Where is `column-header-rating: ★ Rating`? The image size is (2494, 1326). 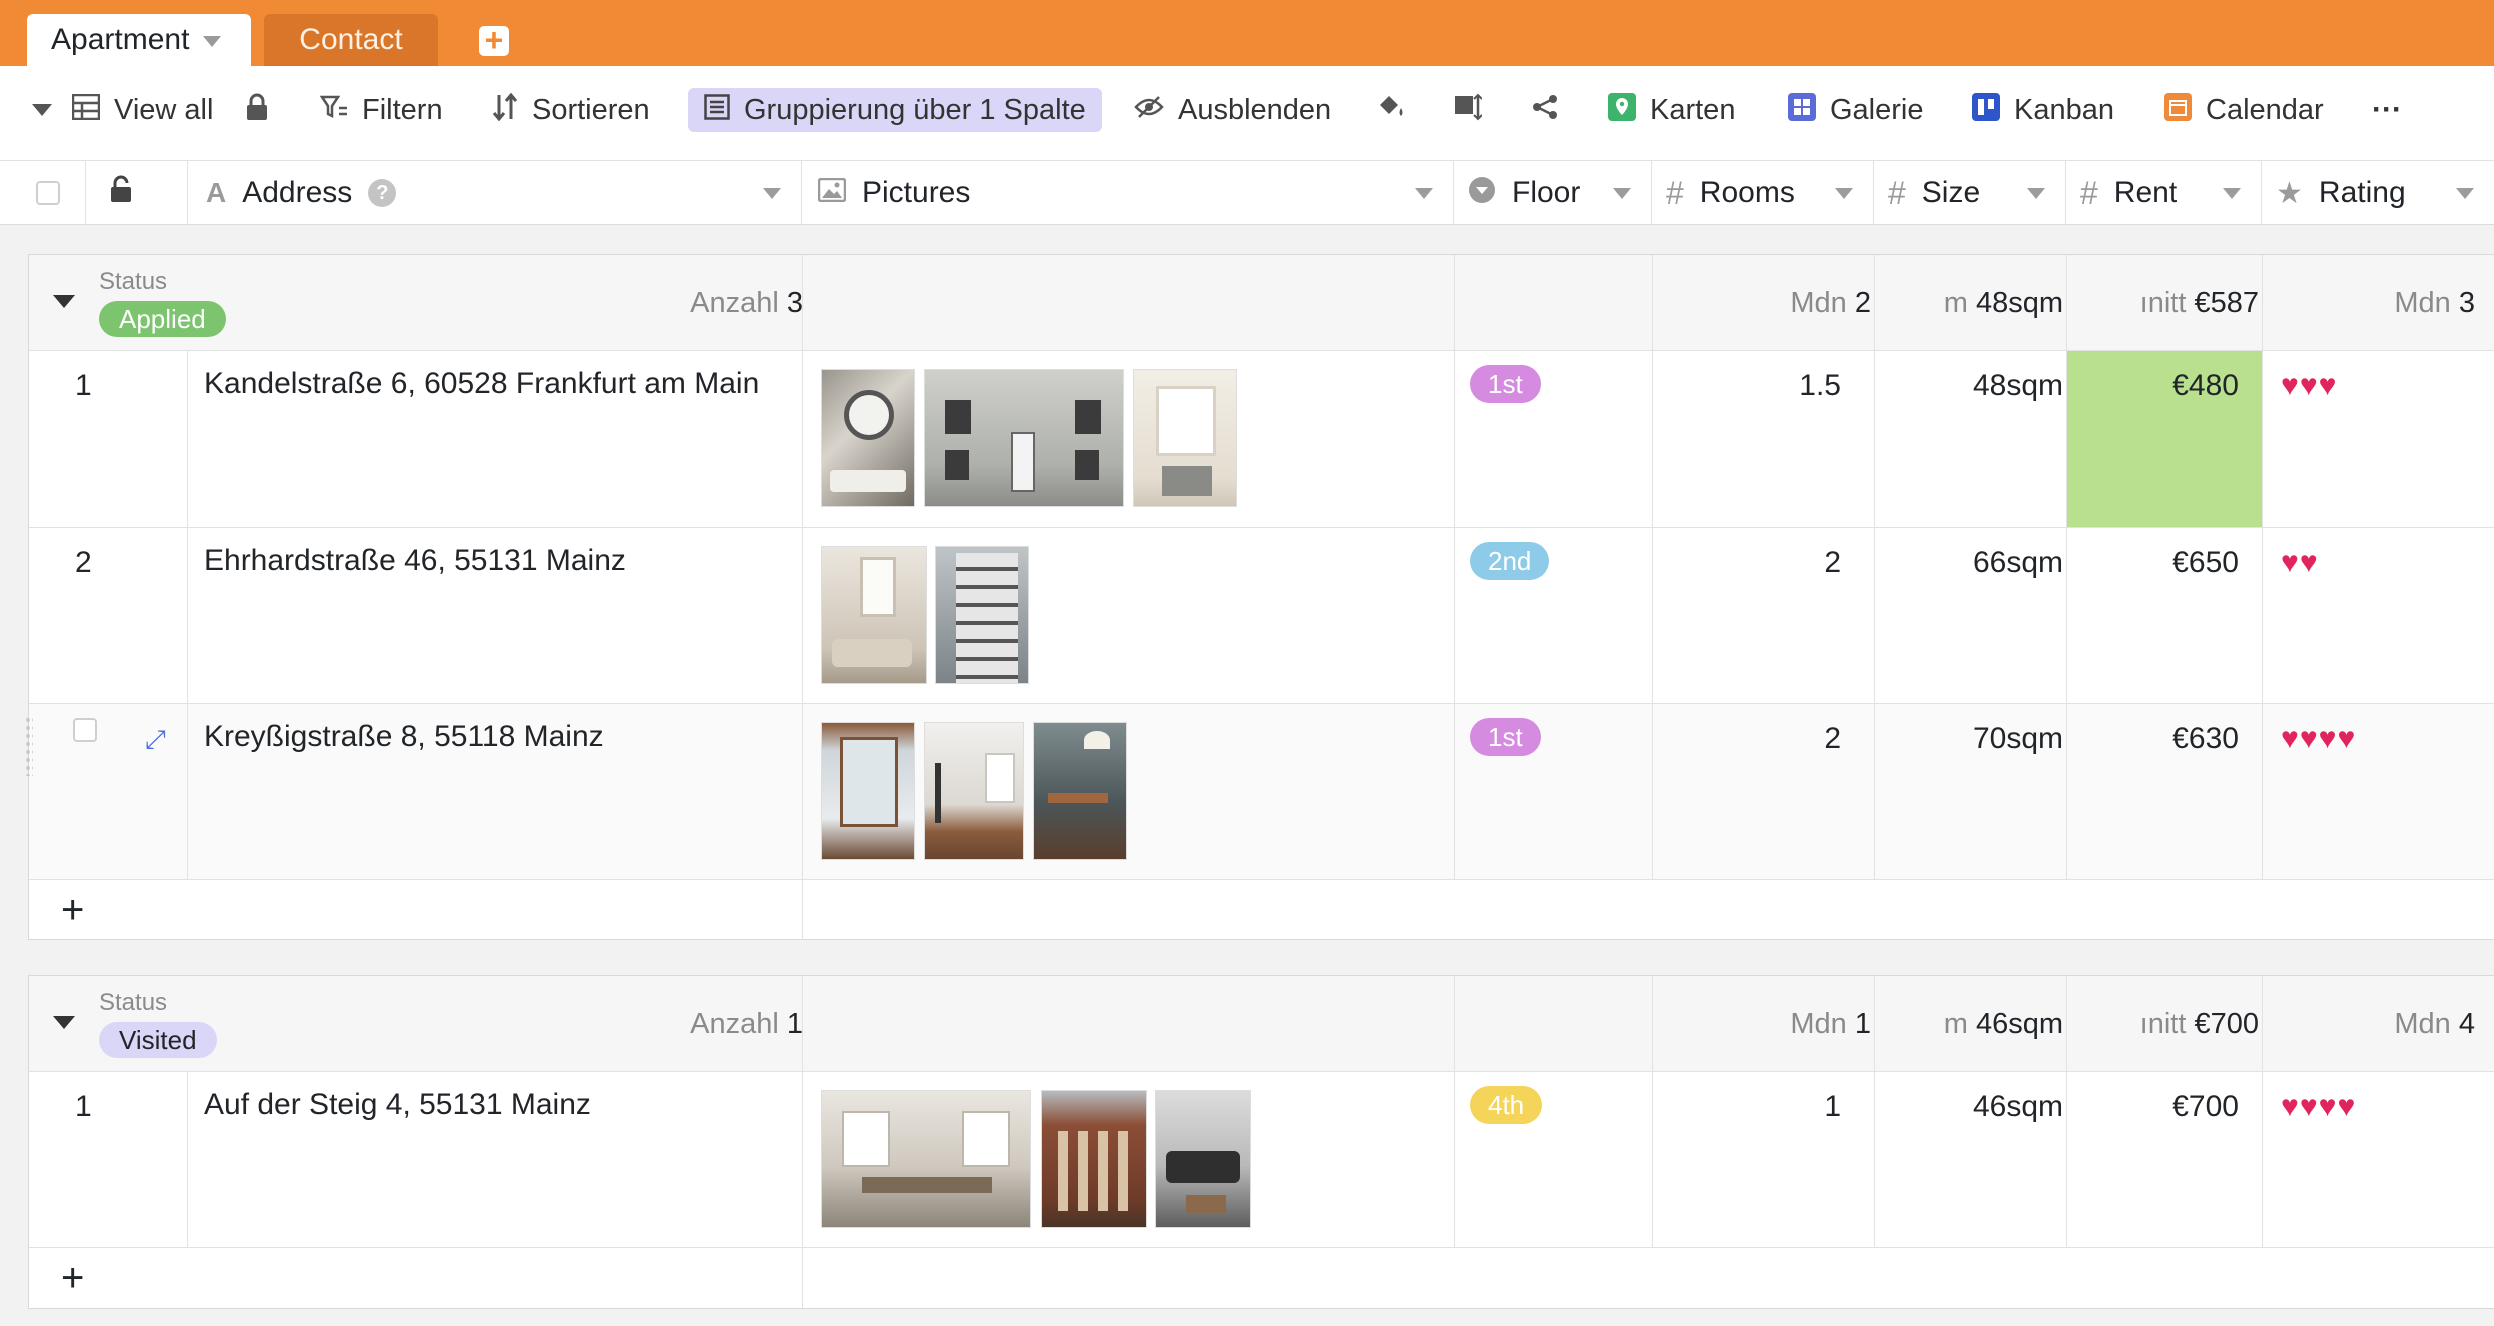 column-header-rating: ★ Rating is located at coordinates (2378, 193).